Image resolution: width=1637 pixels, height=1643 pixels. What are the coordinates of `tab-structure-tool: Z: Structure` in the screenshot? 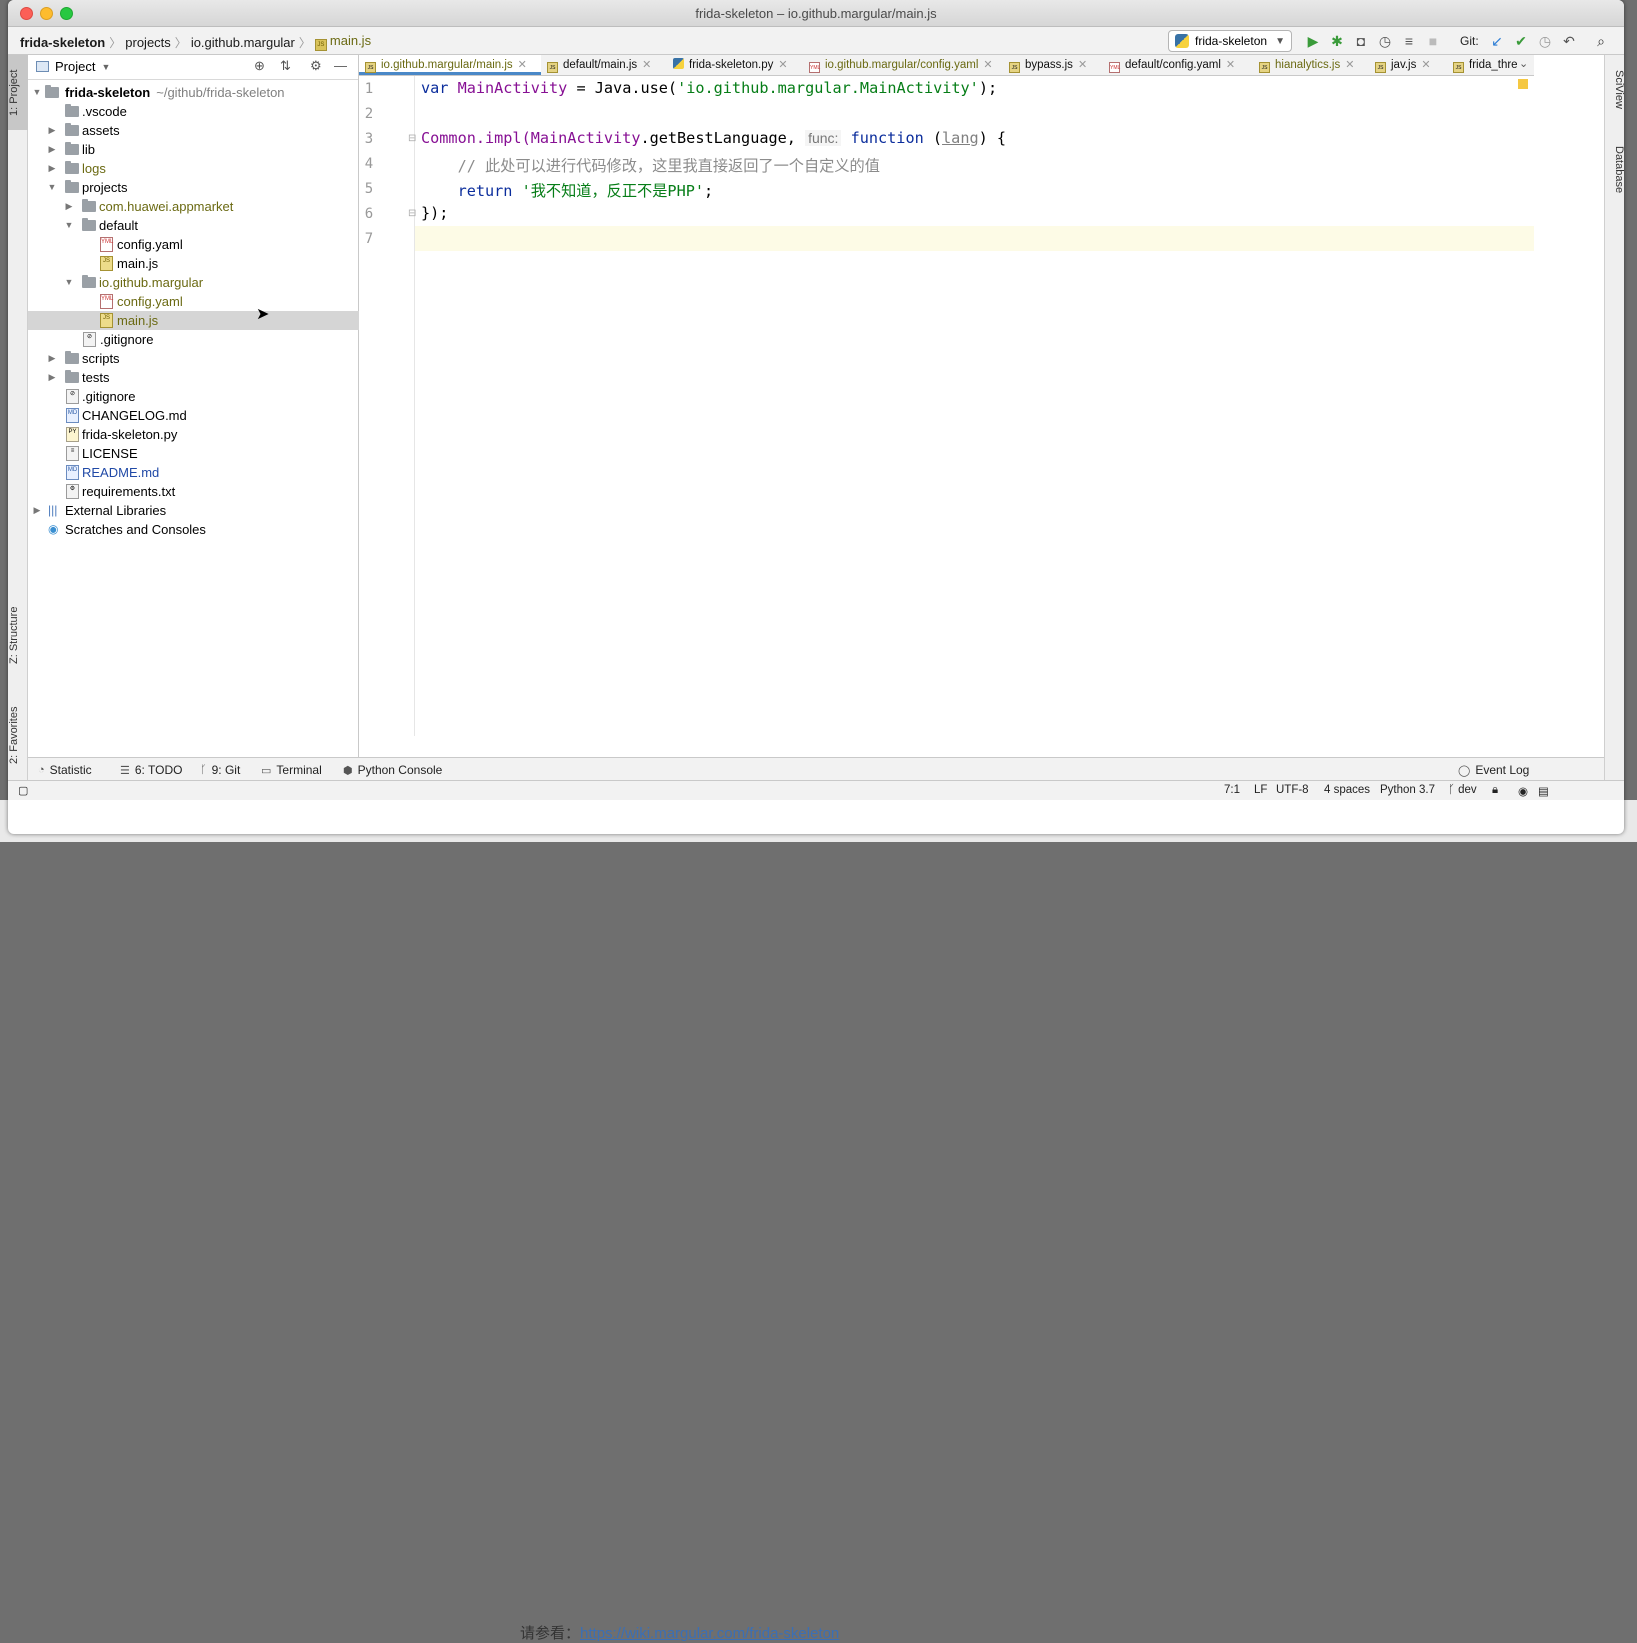 It's located at (18, 635).